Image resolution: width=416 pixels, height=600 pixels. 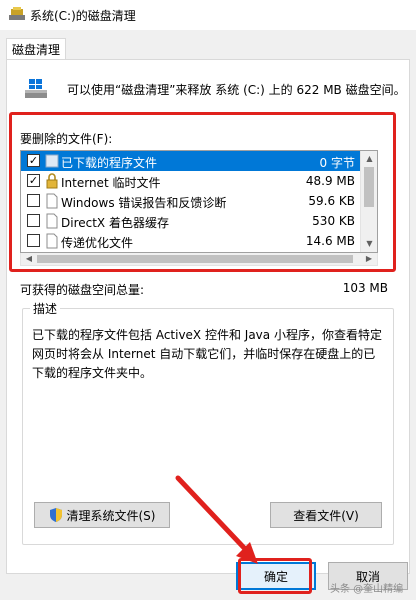 What do you see at coordinates (365, 288) in the screenshot?
I see `total-space-value: 103 MB` at bounding box center [365, 288].